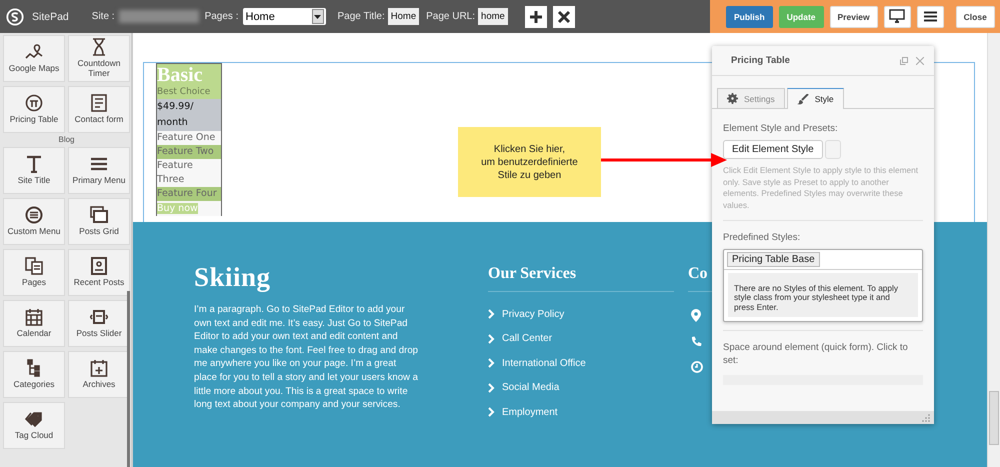 The height and width of the screenshot is (467, 1000). I want to click on dropdown-message: There are no Styles of this element. To apply style class from your stylesheet type it and press Enter., so click(823, 295).